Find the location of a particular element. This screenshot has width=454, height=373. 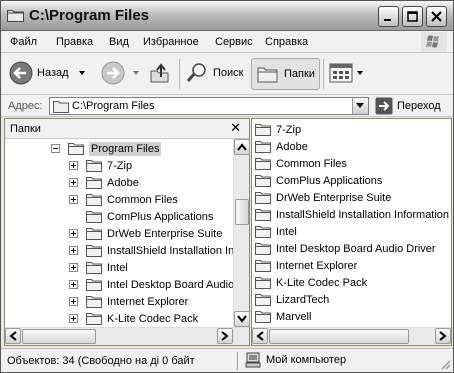

tree-item: Program Files is located at coordinates (106, 148).